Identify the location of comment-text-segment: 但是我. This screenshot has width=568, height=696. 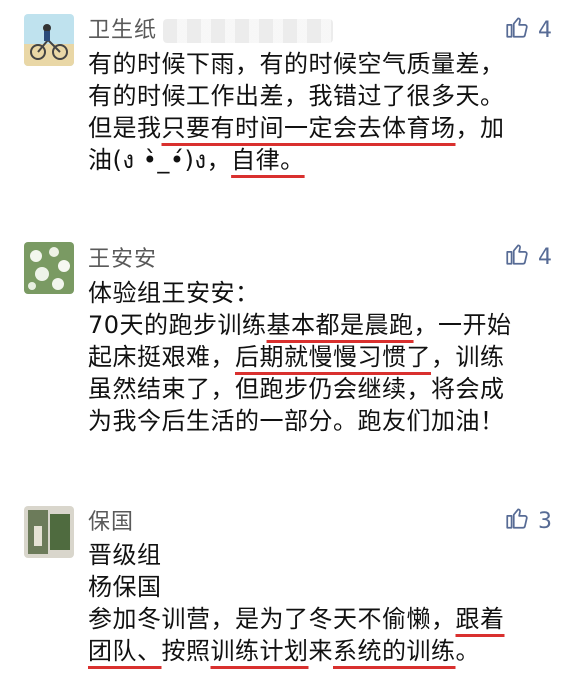
(125, 128).